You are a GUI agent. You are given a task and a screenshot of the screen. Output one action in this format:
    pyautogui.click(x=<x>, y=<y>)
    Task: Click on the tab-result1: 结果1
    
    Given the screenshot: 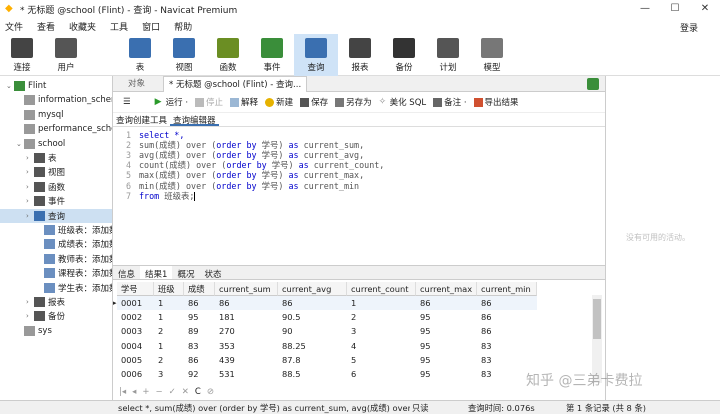 What is the action you would take?
    pyautogui.click(x=156, y=273)
    